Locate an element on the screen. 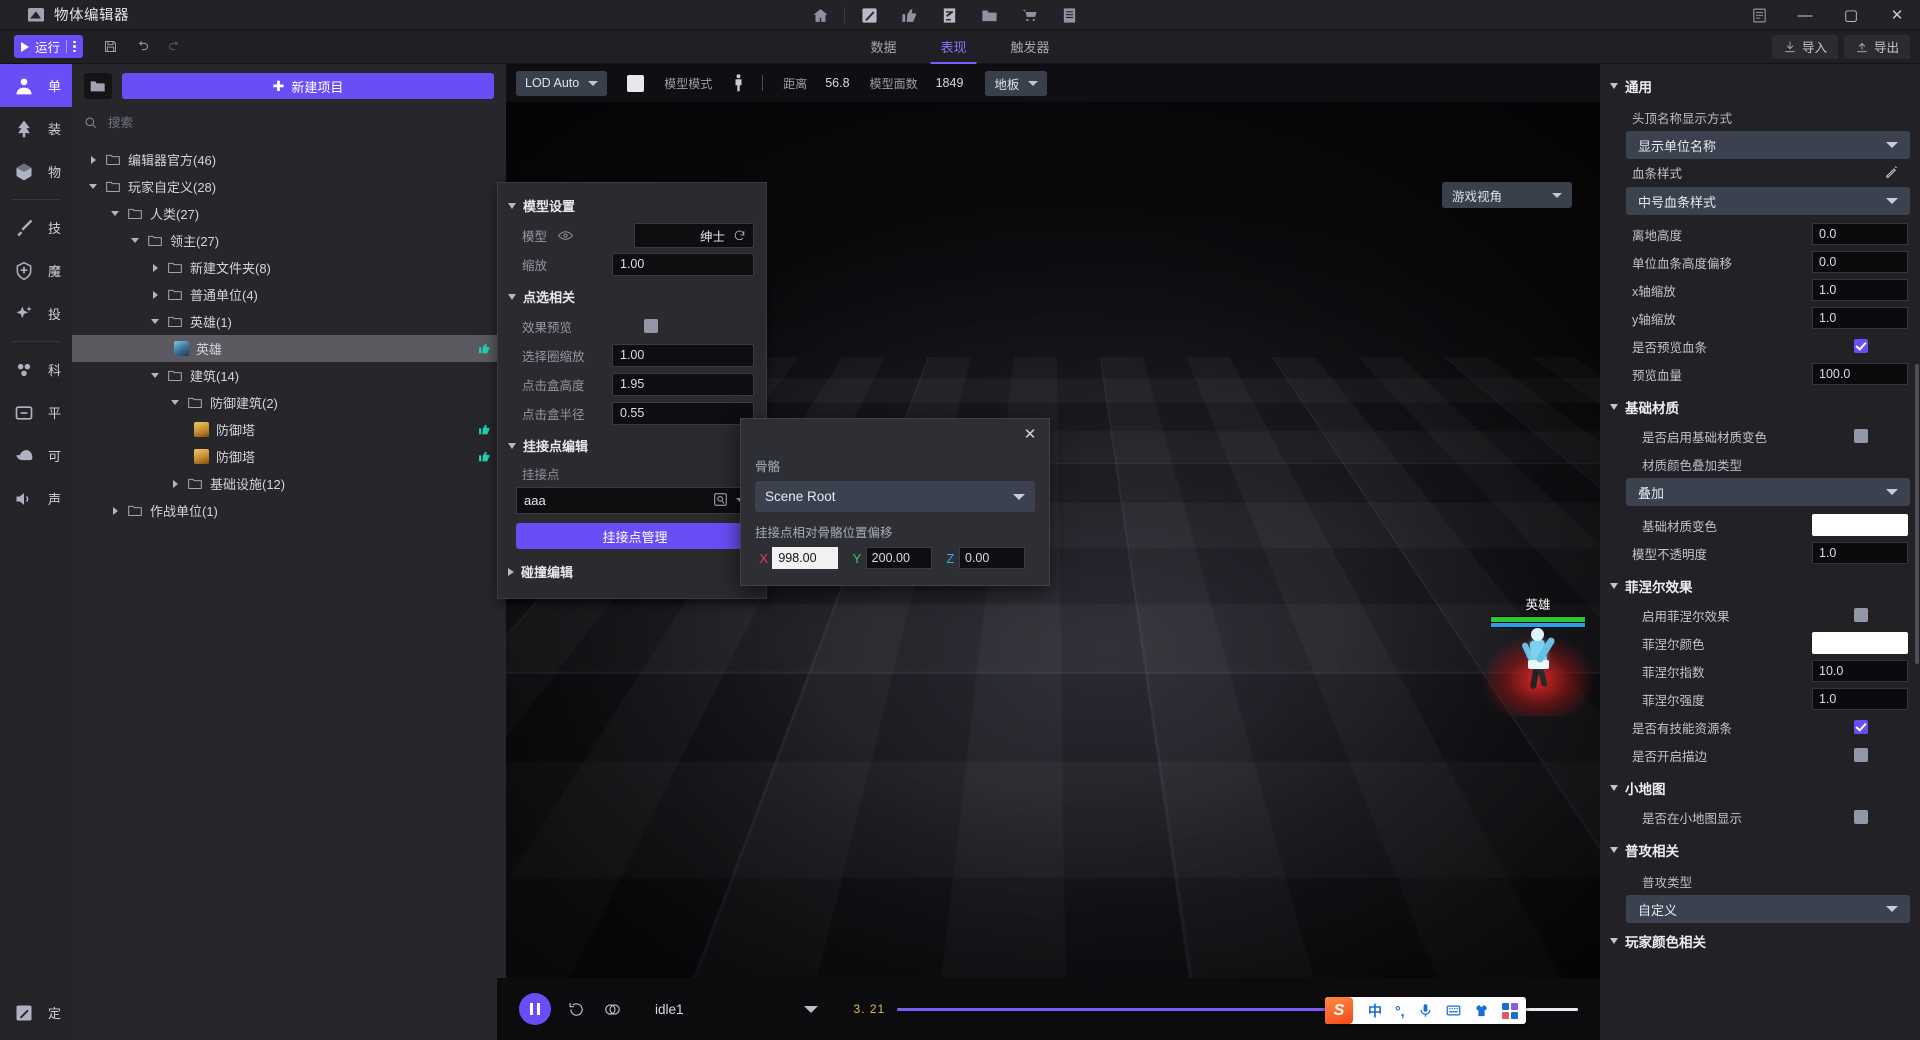 This screenshot has height=1040, width=1920. tab-appearance: 表现 is located at coordinates (953, 47).